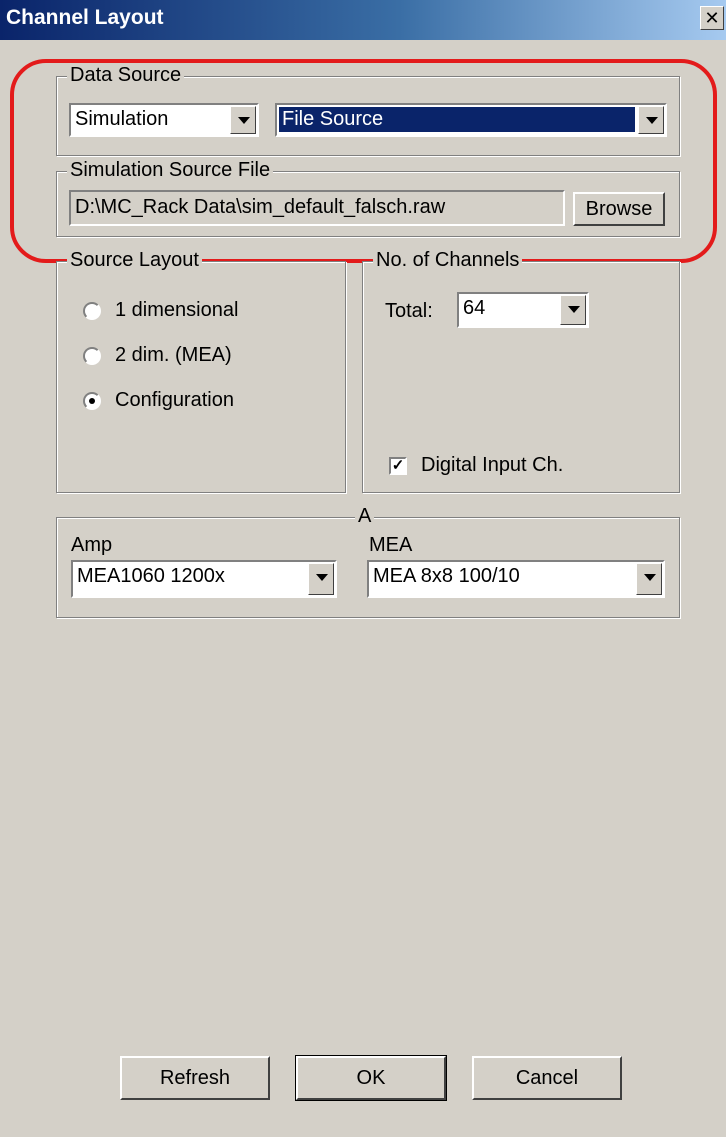  Describe the element at coordinates (92, 356) in the screenshot. I see `radio-2-dim-mea` at that location.